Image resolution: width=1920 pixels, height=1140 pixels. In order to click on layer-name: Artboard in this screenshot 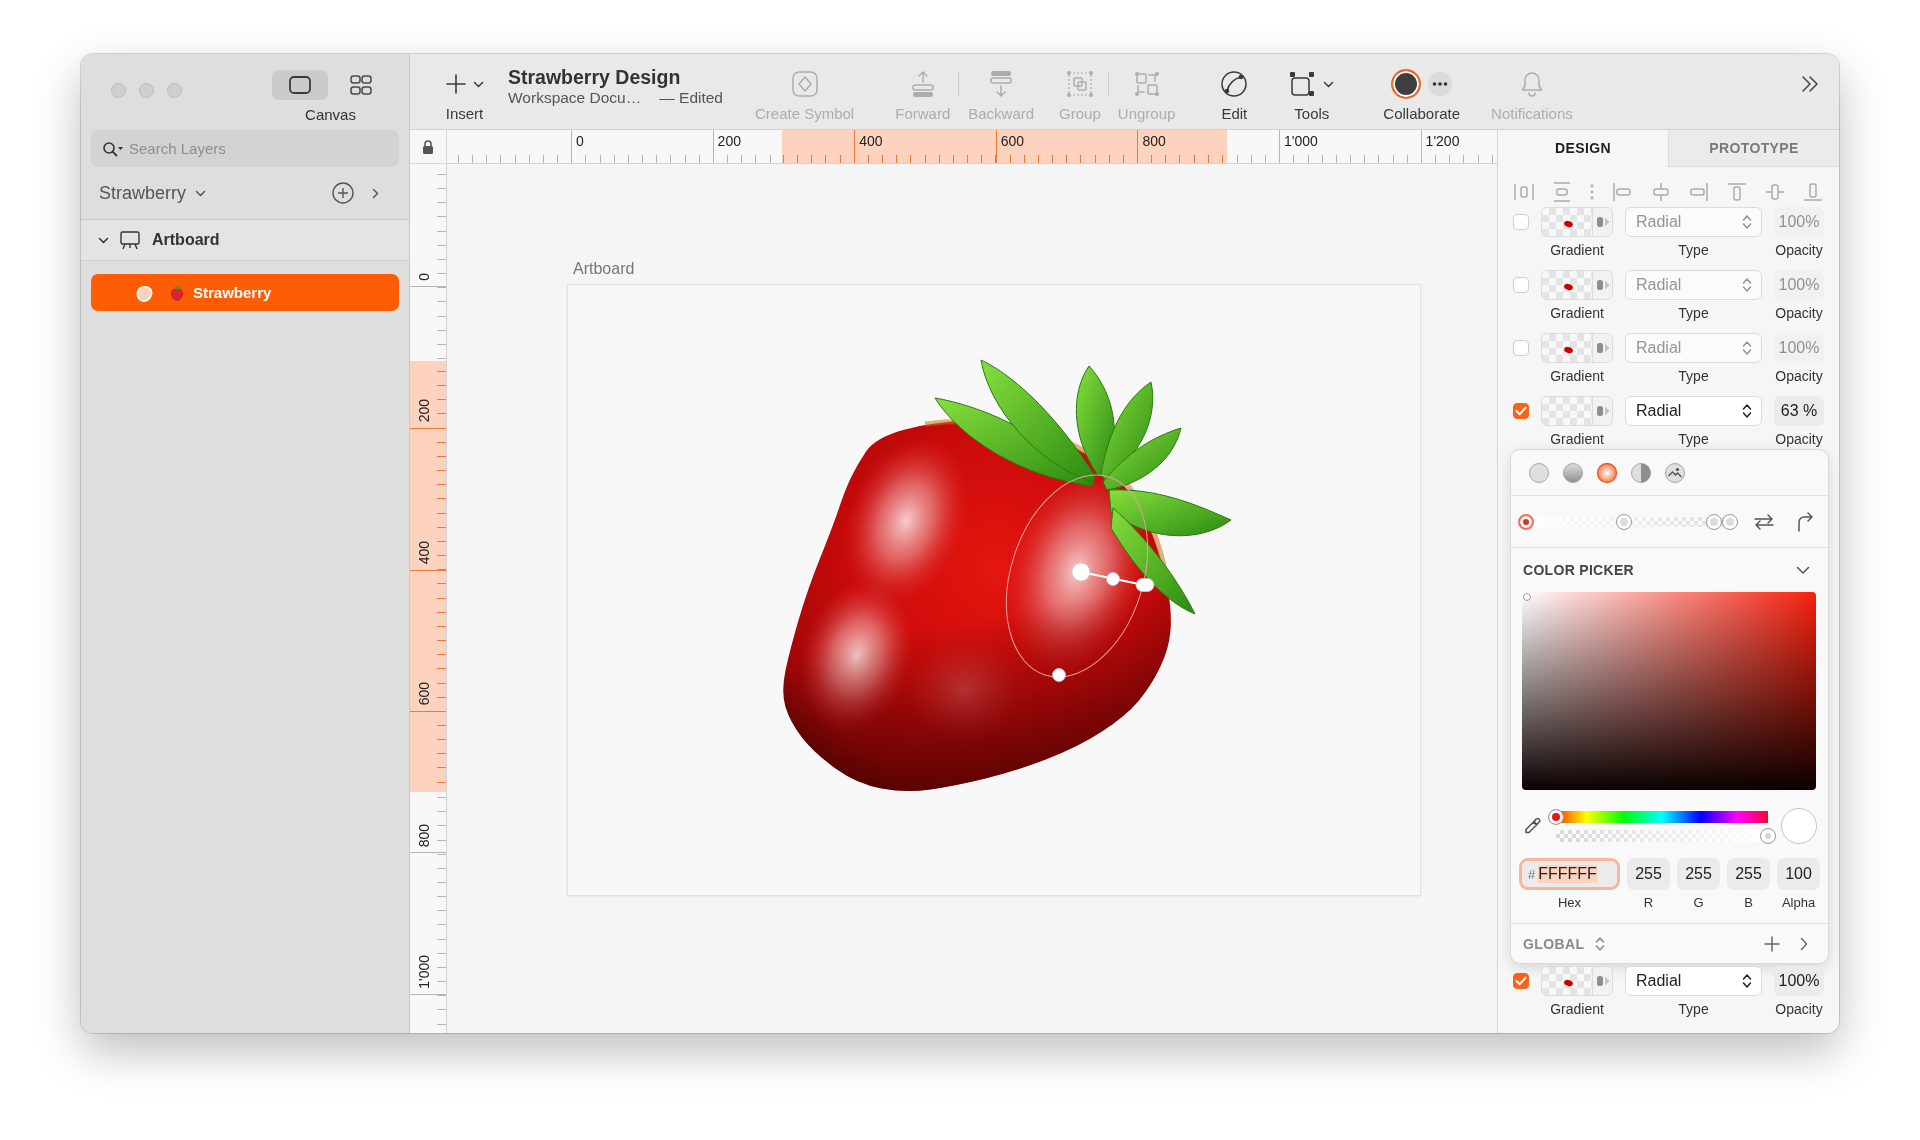, I will do `click(186, 240)`.